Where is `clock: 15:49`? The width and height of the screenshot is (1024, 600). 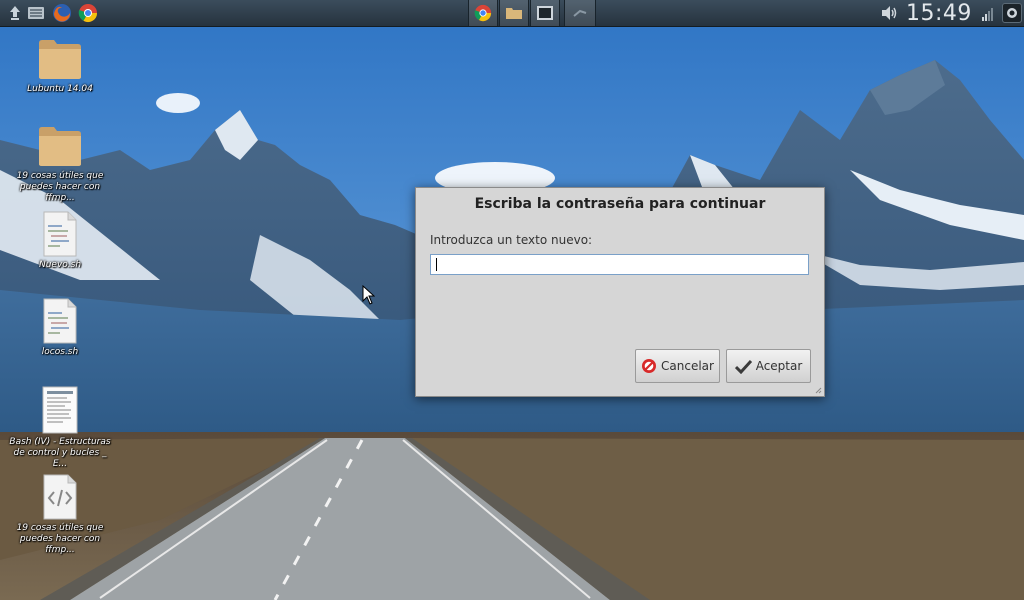 clock: 15:49 is located at coordinates (939, 13).